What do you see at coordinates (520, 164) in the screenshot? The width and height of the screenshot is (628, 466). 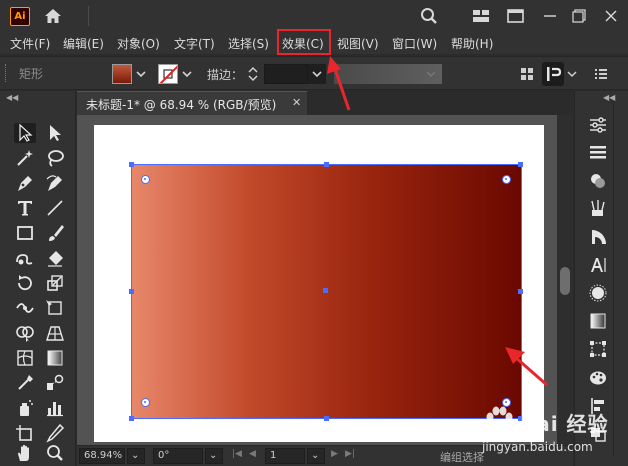 I see `resize-handle-top-right` at bounding box center [520, 164].